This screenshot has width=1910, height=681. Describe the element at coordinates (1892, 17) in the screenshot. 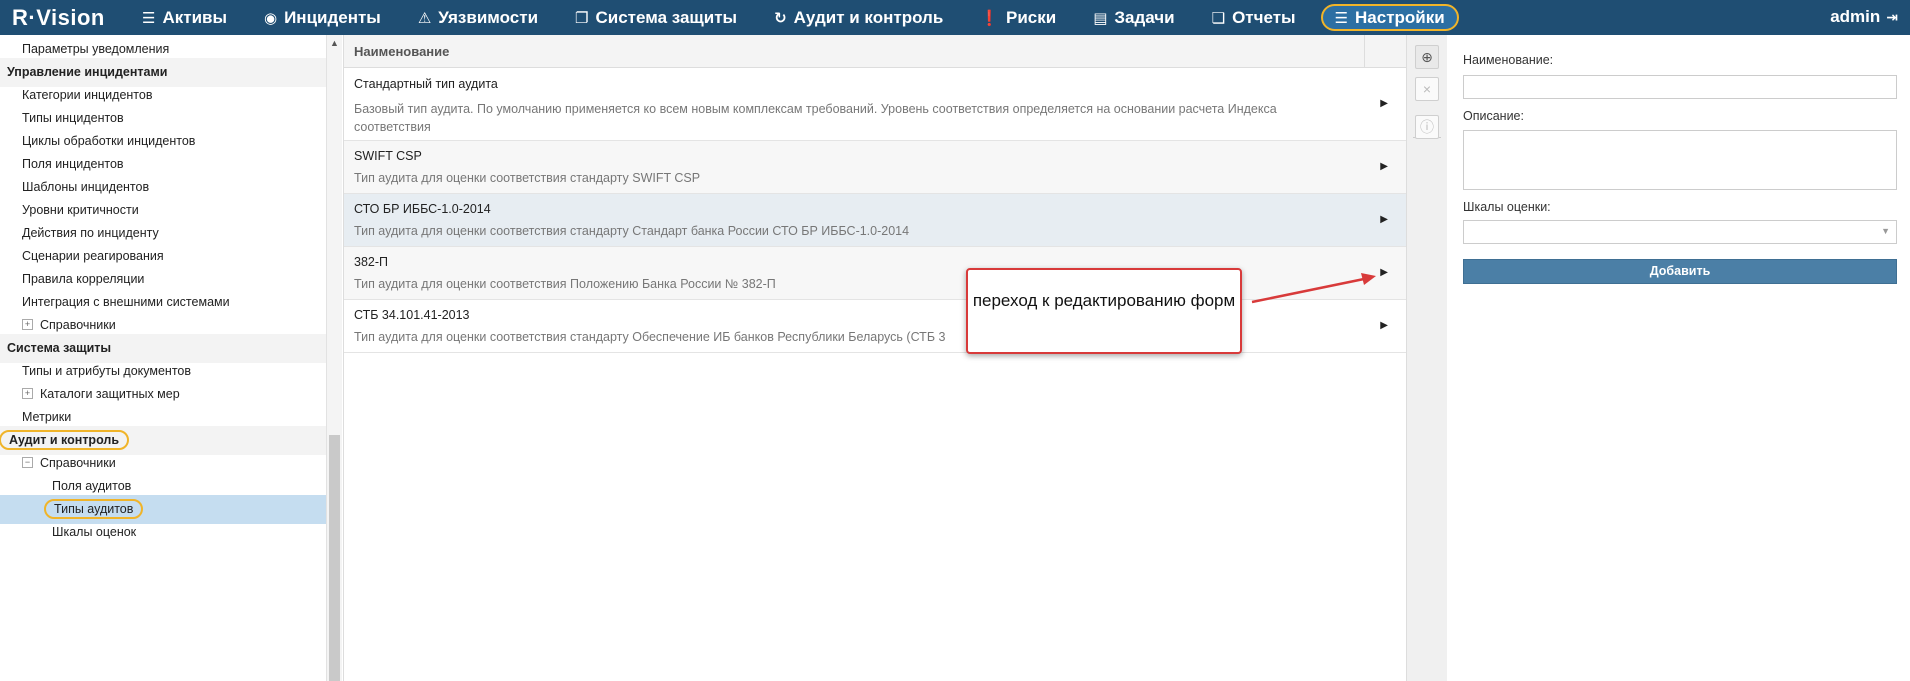

I see `logout-icon: ⇥` at that location.